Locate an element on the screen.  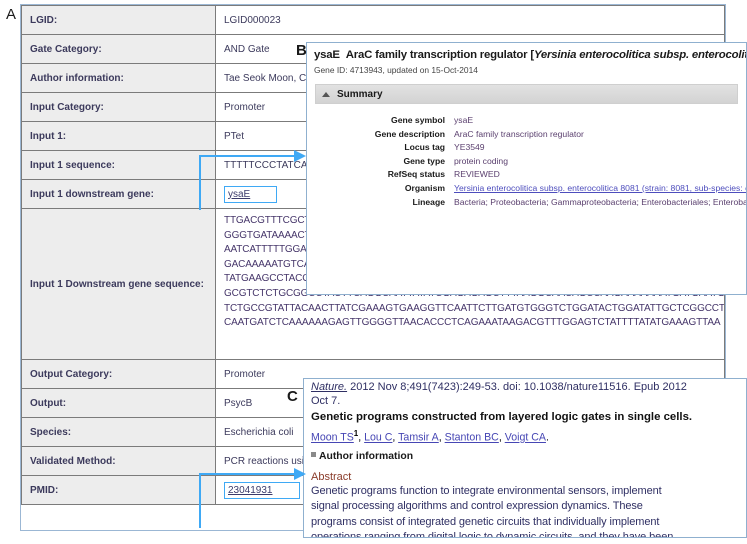
gene-field-key: Gene symbol is located at coordinates (418, 120).